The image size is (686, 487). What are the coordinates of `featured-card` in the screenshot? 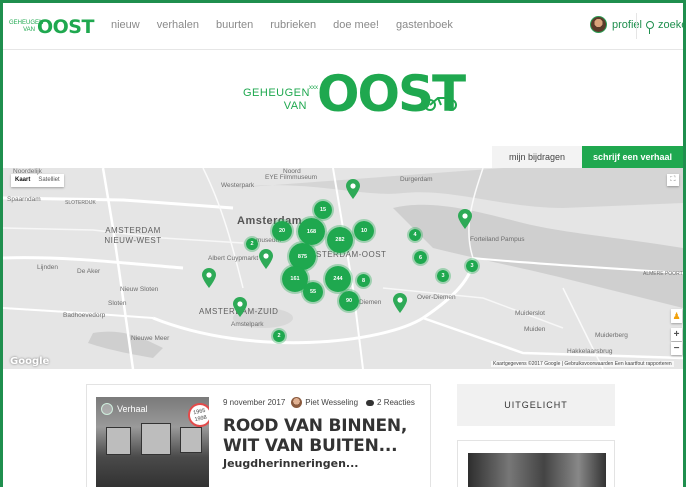 It's located at (536, 463).